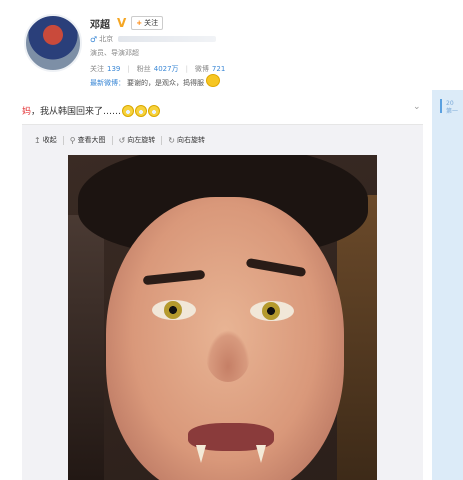 This screenshot has width=463, height=480. What do you see at coordinates (114, 53) in the screenshot?
I see `profile-description: 演员、导演邓超` at bounding box center [114, 53].